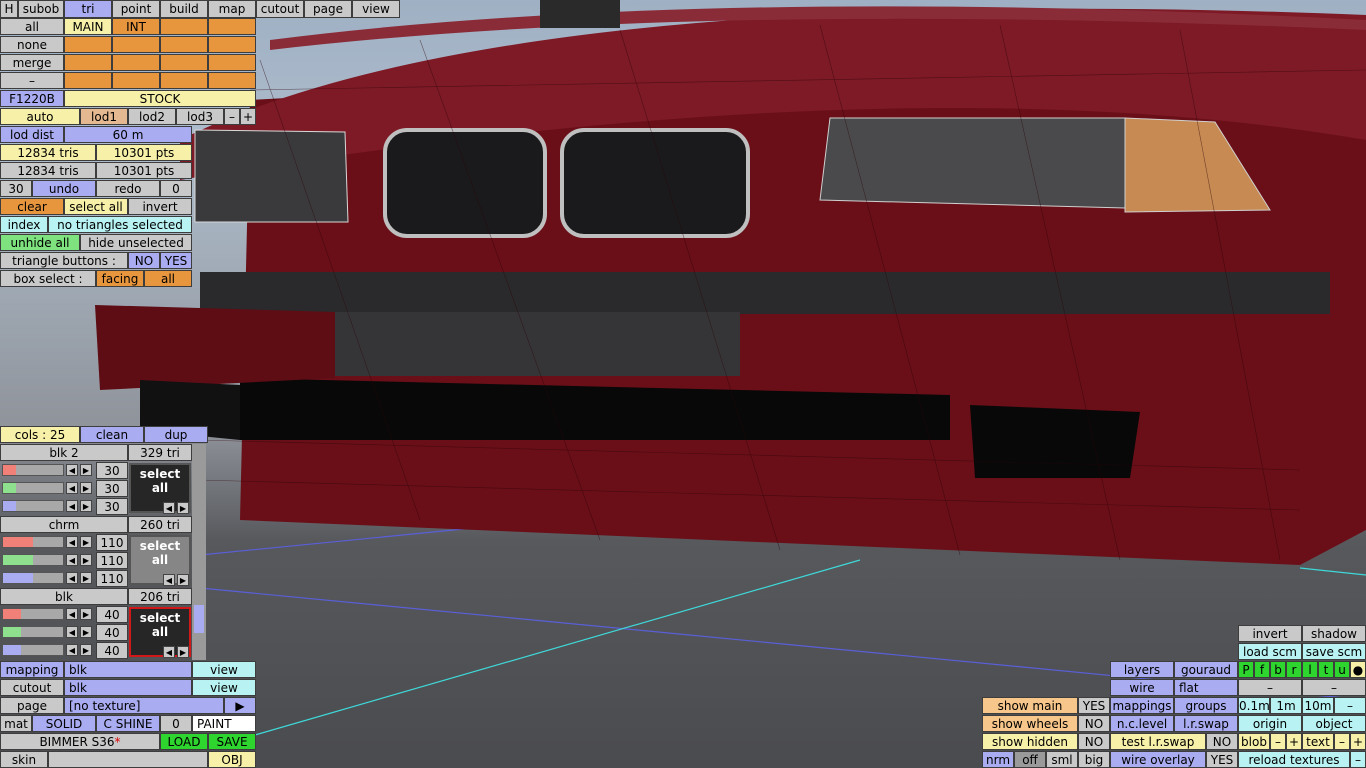  I want to click on wire-overlay-toggle: YES, so click(1222, 759).